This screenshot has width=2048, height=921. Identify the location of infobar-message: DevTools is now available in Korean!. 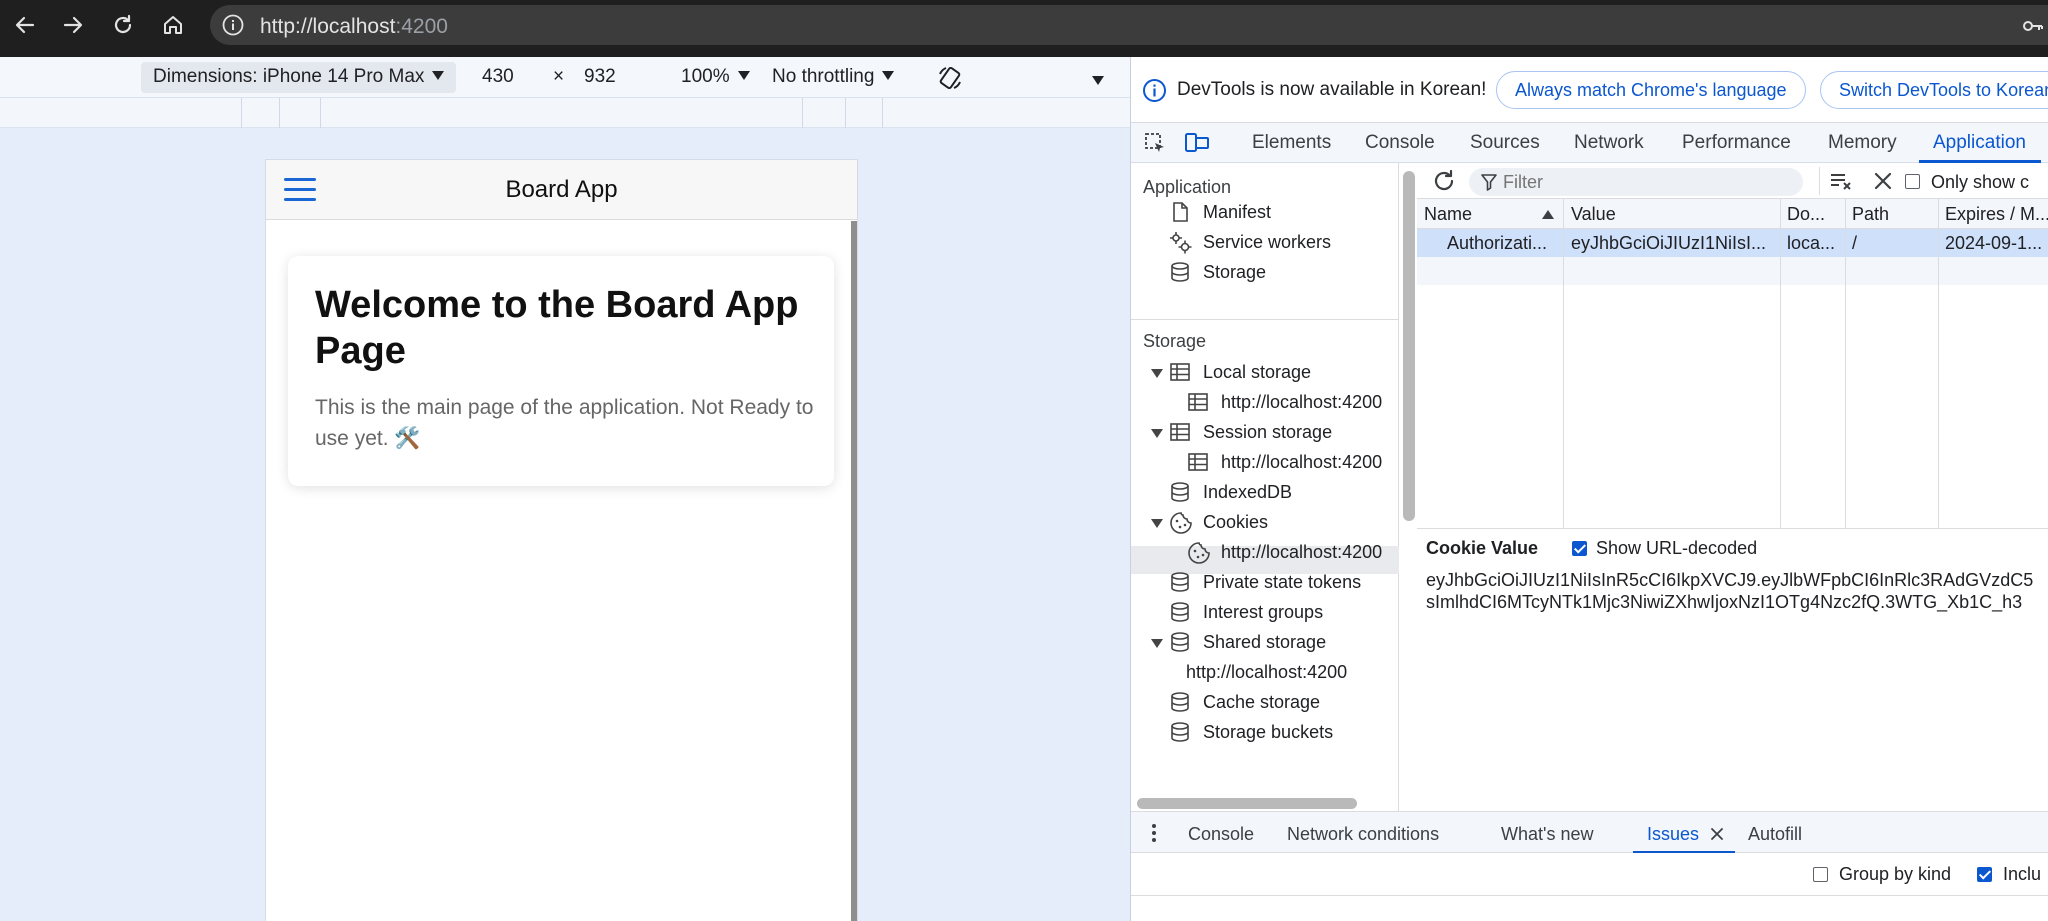
(1332, 89).